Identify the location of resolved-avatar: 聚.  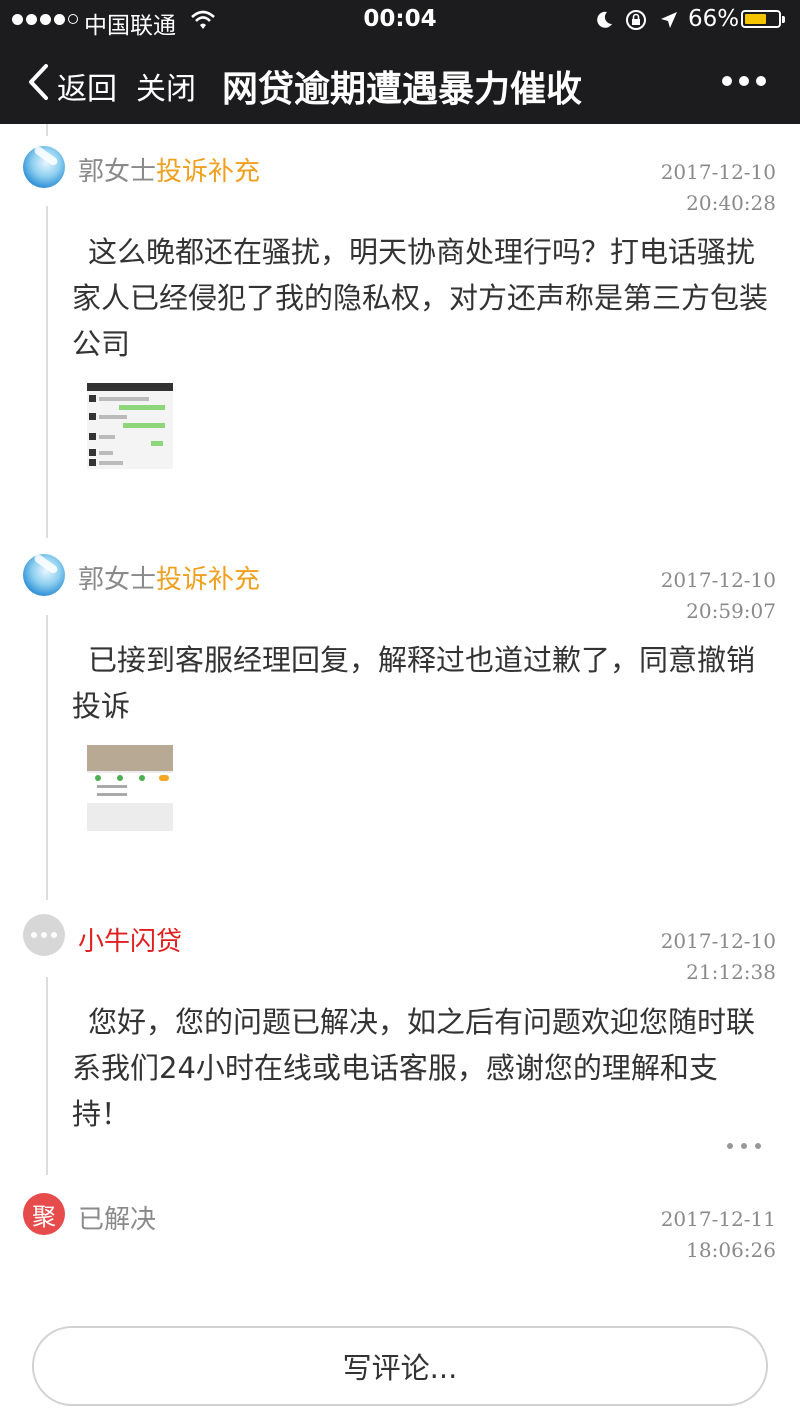
(44, 1214).